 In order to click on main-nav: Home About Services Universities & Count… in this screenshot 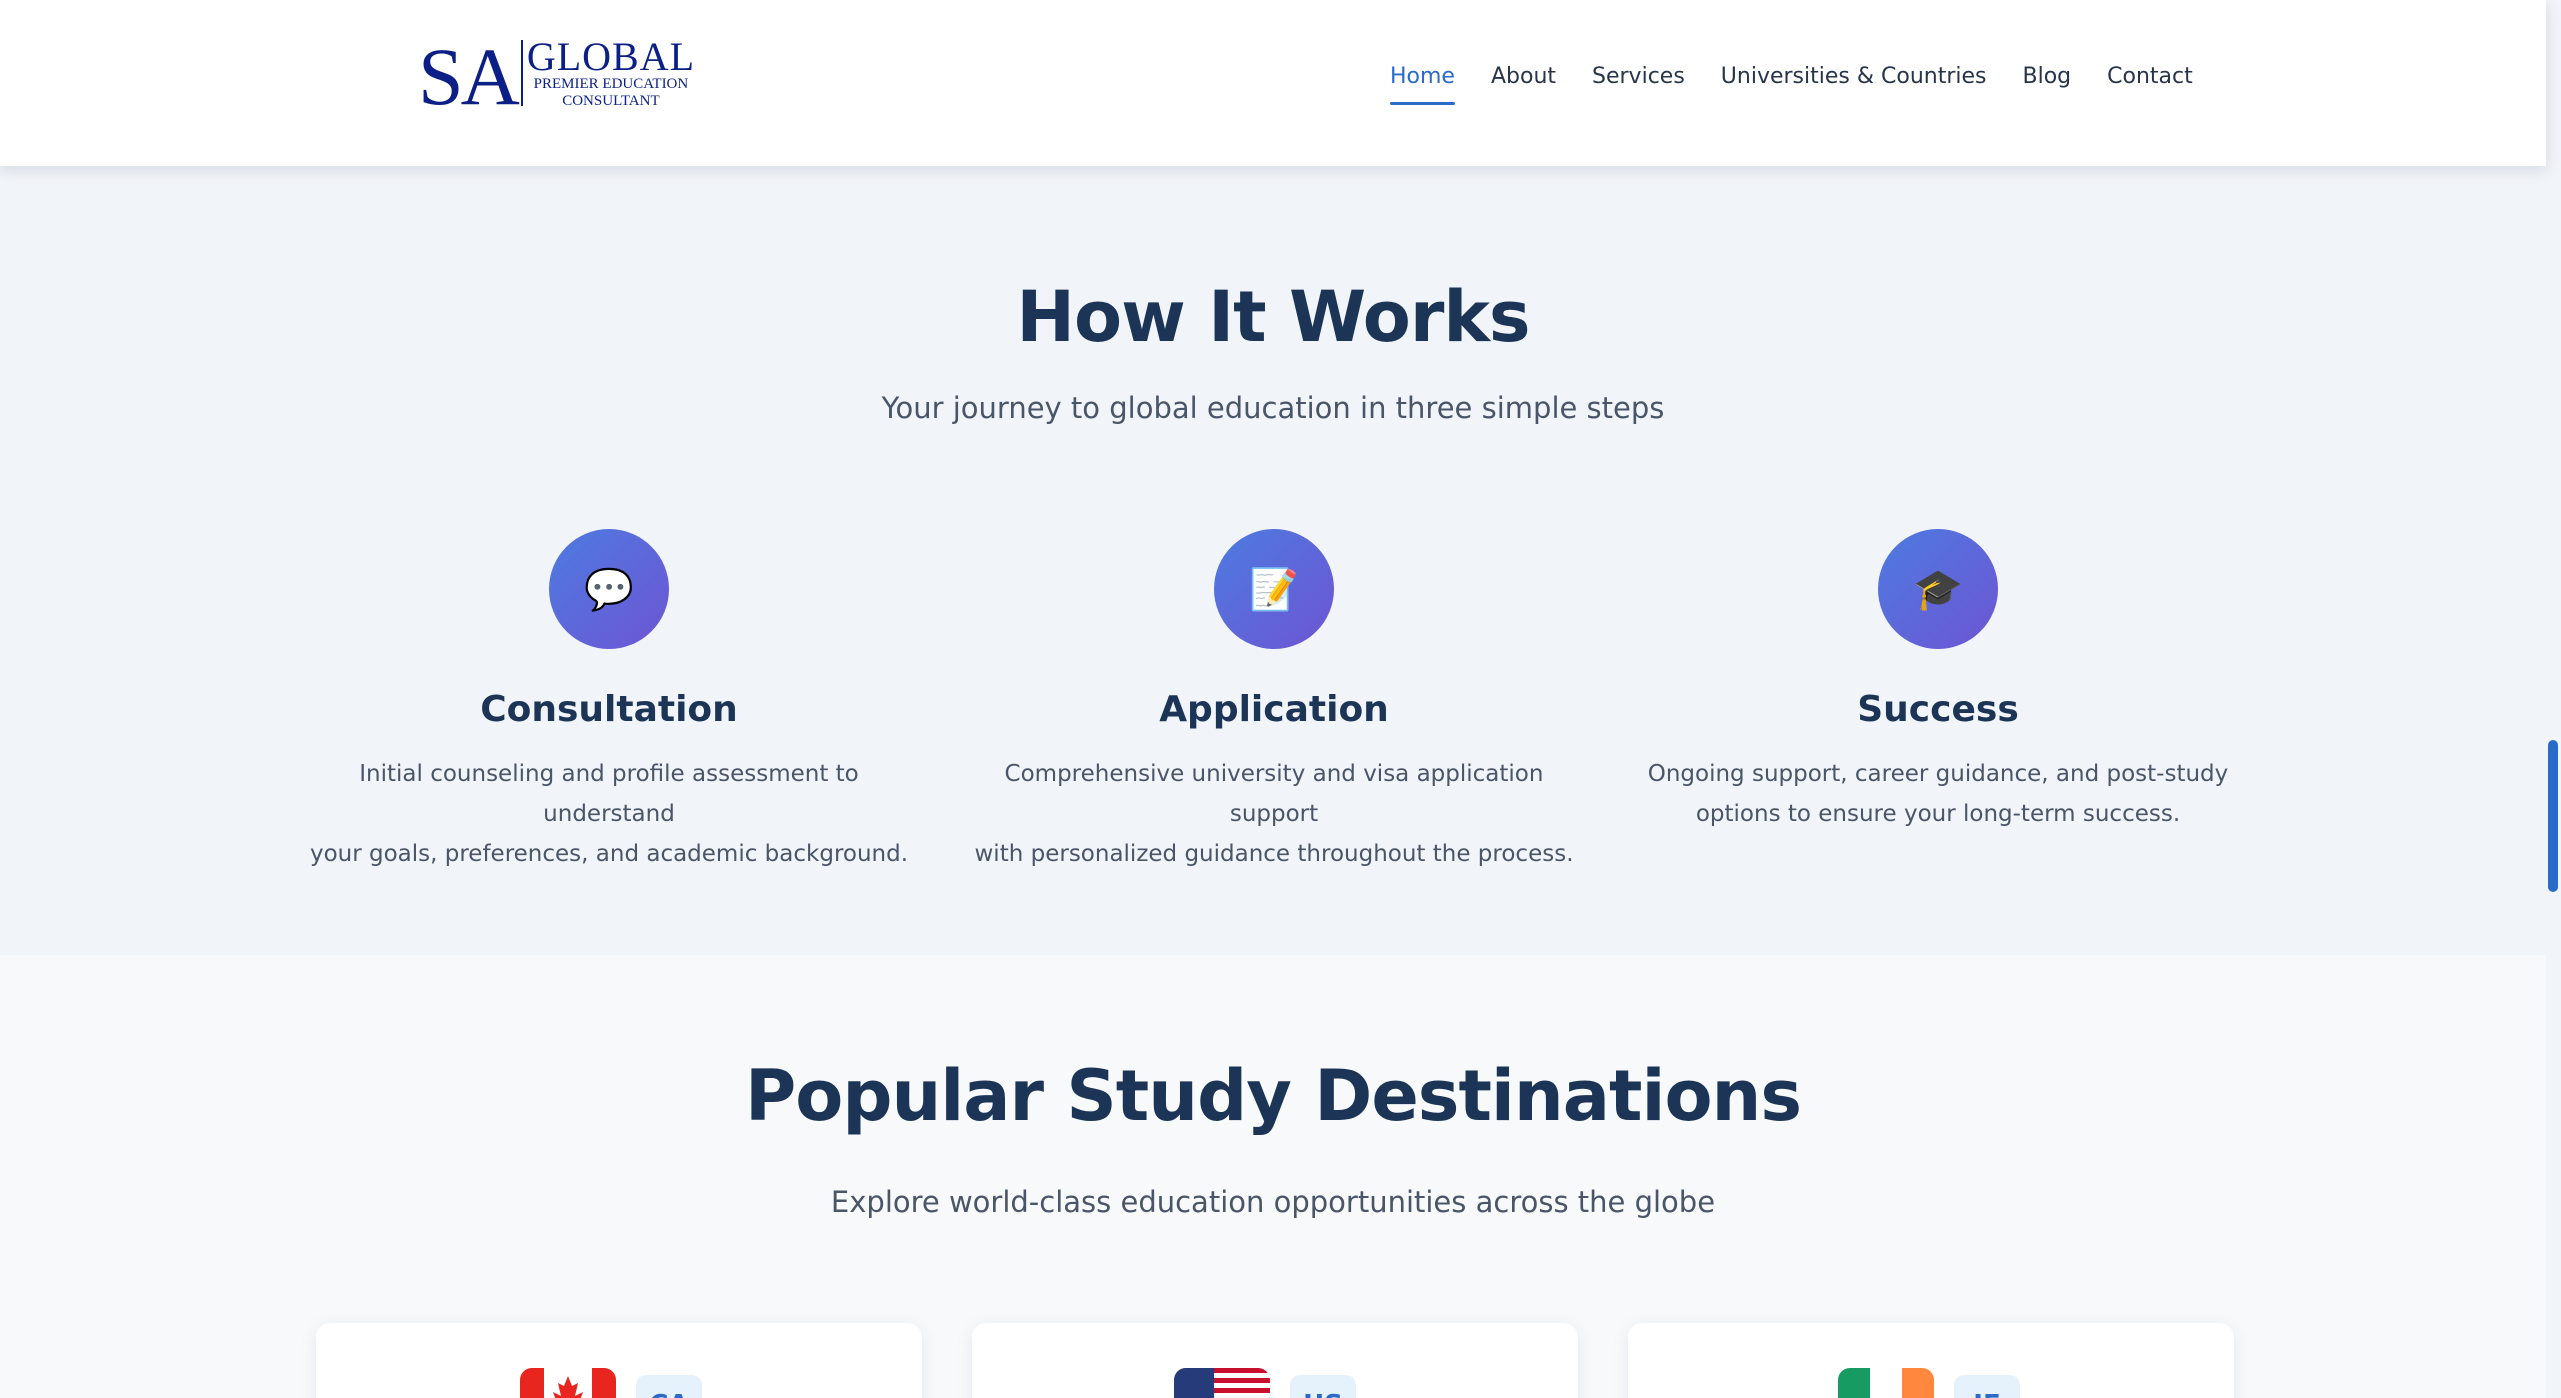, I will do `click(1809, 86)`.